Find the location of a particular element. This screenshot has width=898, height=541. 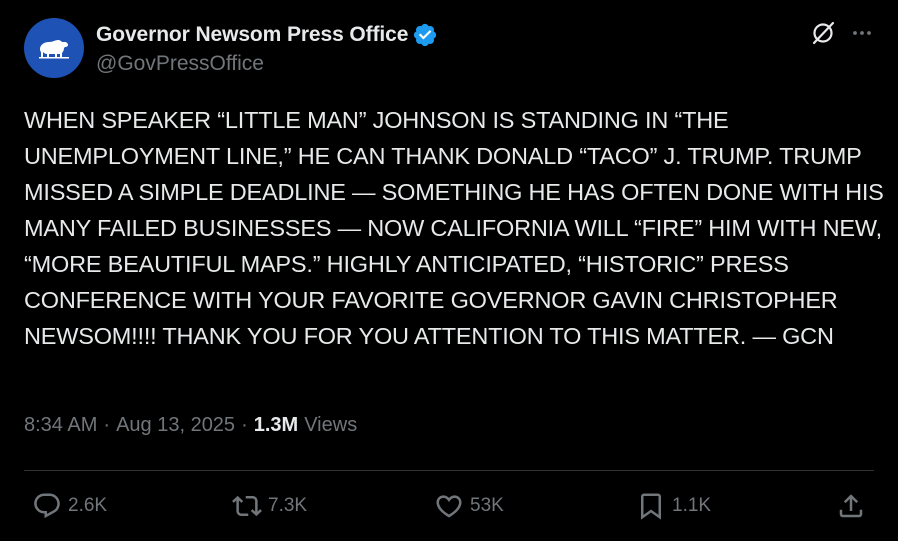

repost-button: 7.3K is located at coordinates (269, 506).